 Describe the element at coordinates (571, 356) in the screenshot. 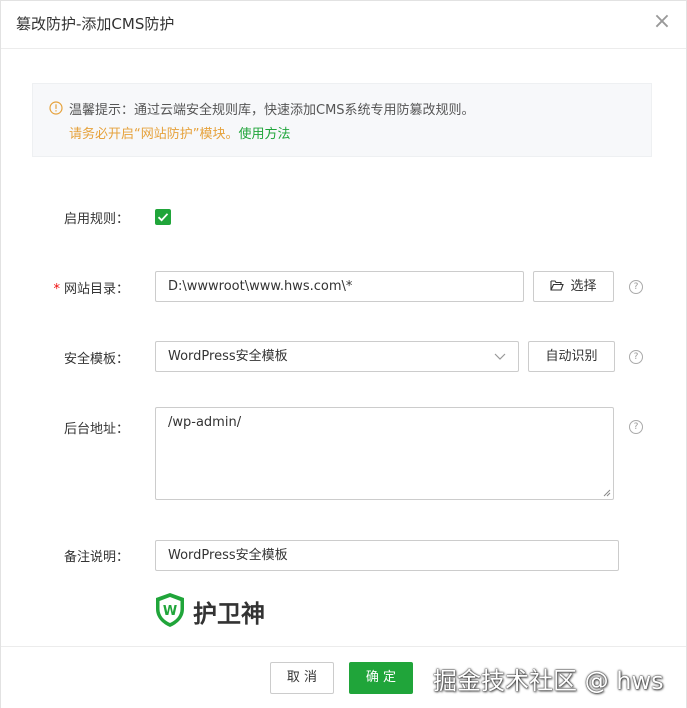

I see `auto-detect-button: 自动识别` at that location.